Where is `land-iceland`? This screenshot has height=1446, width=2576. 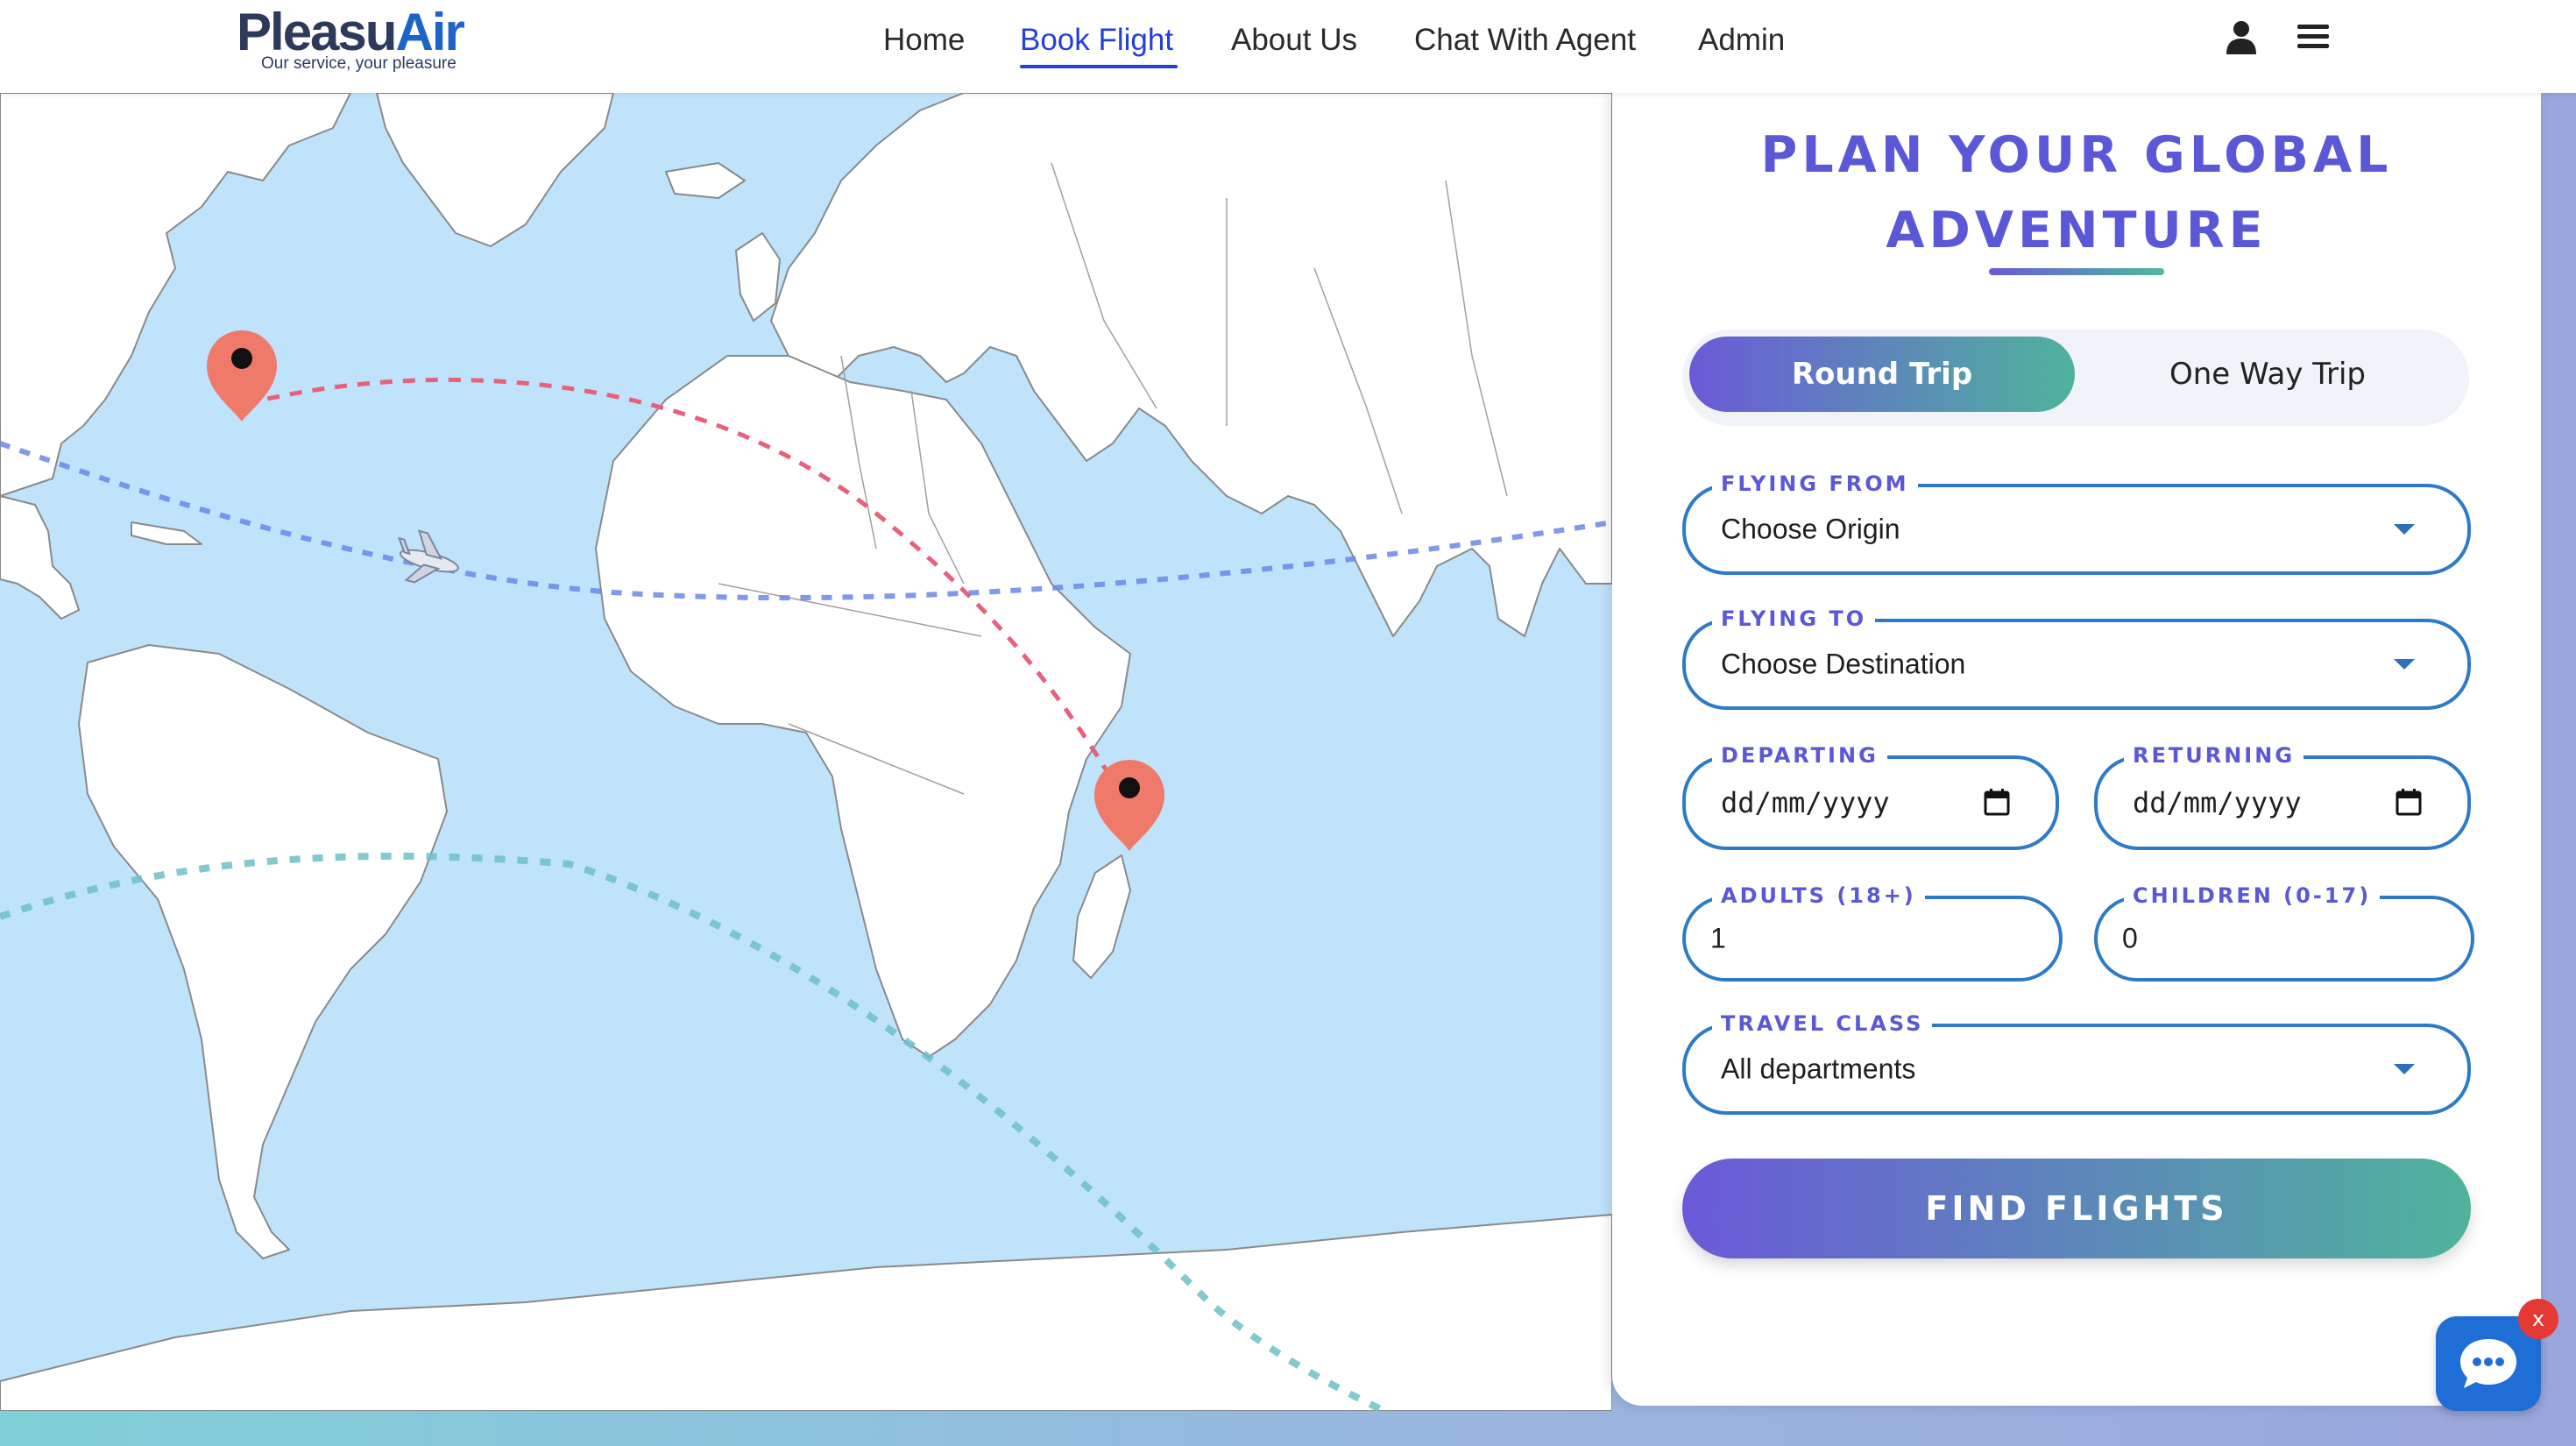
land-iceland is located at coordinates (705, 180).